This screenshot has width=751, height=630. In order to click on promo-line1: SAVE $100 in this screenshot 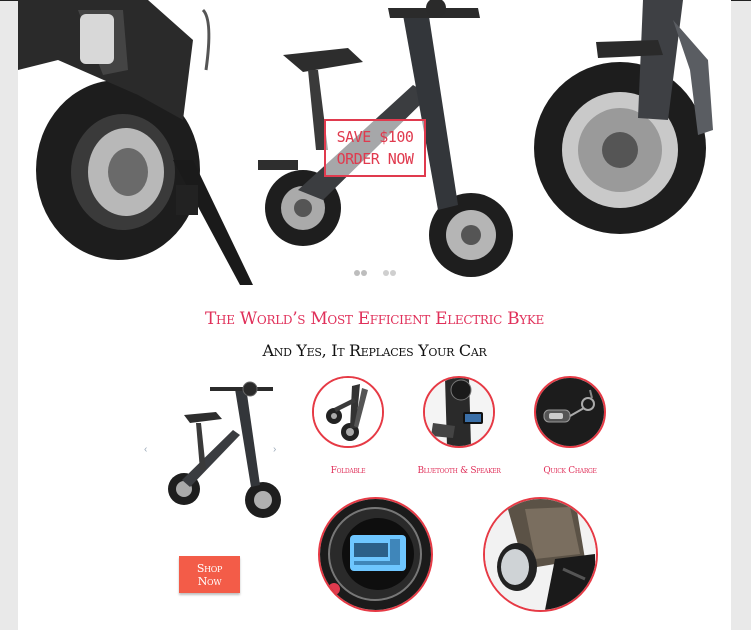, I will do `click(375, 137)`.